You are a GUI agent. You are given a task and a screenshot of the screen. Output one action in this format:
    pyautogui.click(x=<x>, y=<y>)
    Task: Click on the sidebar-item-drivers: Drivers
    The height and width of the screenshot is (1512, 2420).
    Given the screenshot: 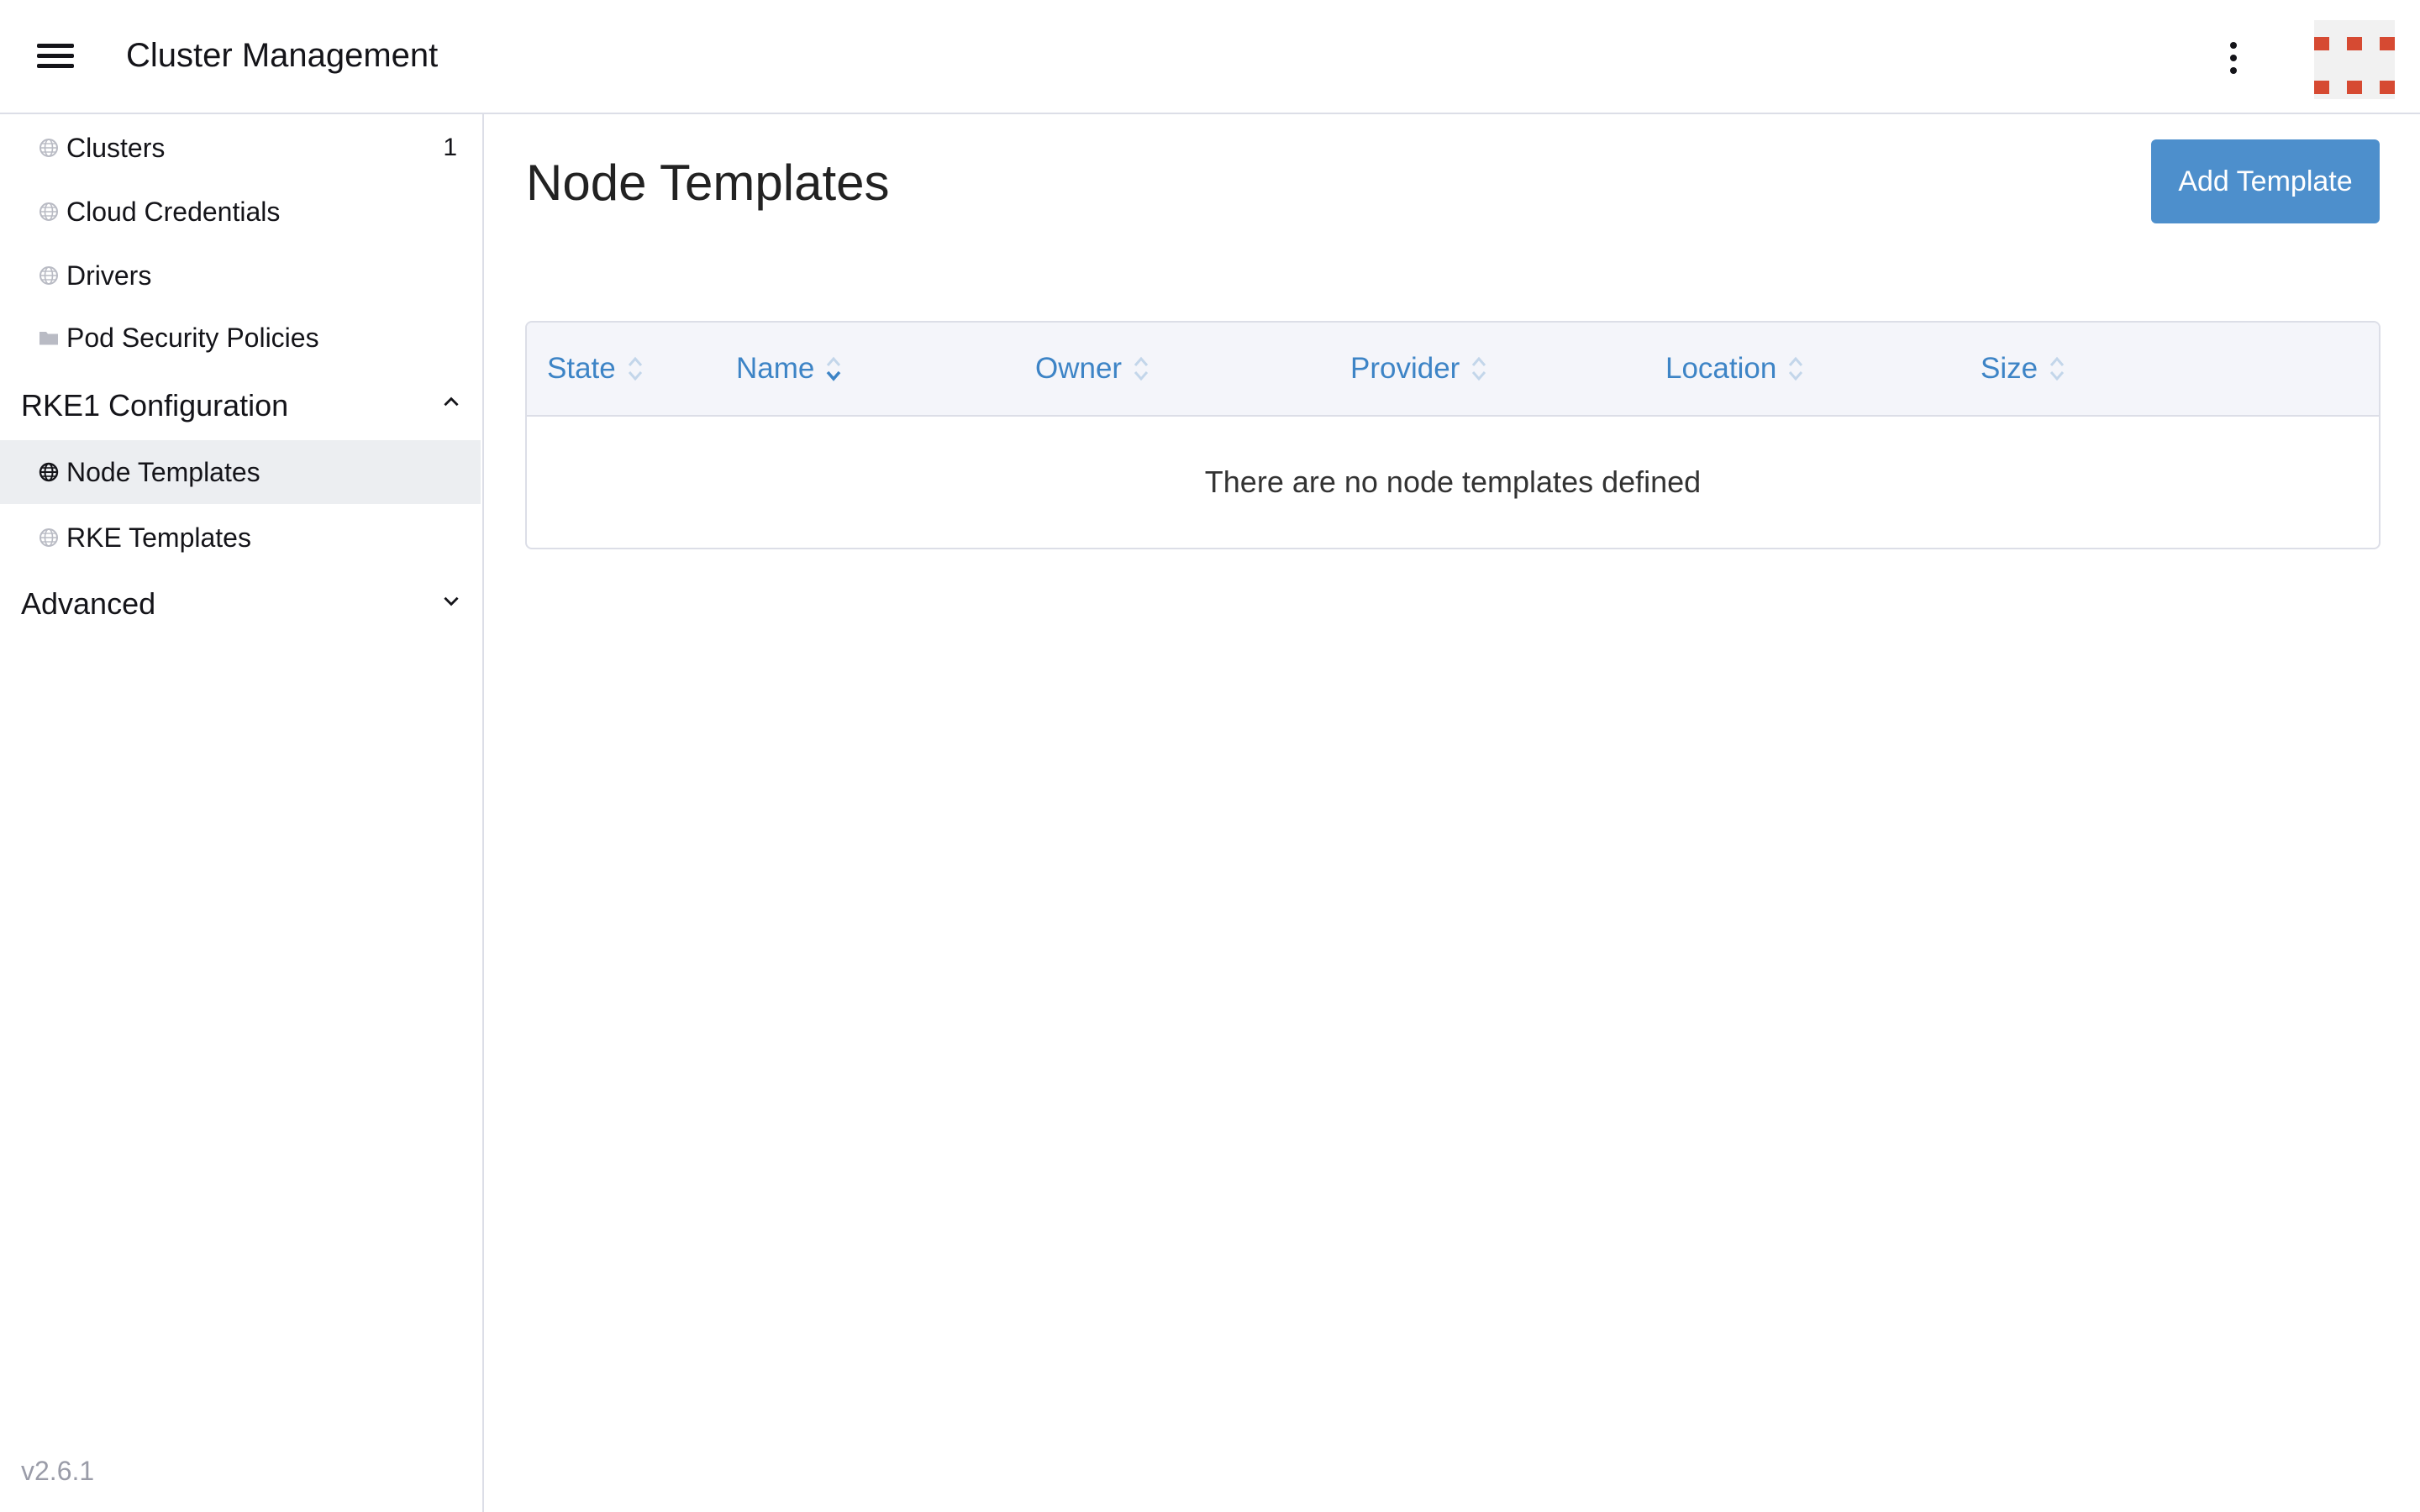 What is the action you would take?
    pyautogui.click(x=240, y=275)
    